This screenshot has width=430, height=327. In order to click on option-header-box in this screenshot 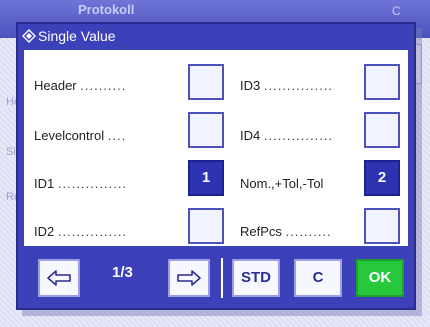, I will do `click(206, 82)`.